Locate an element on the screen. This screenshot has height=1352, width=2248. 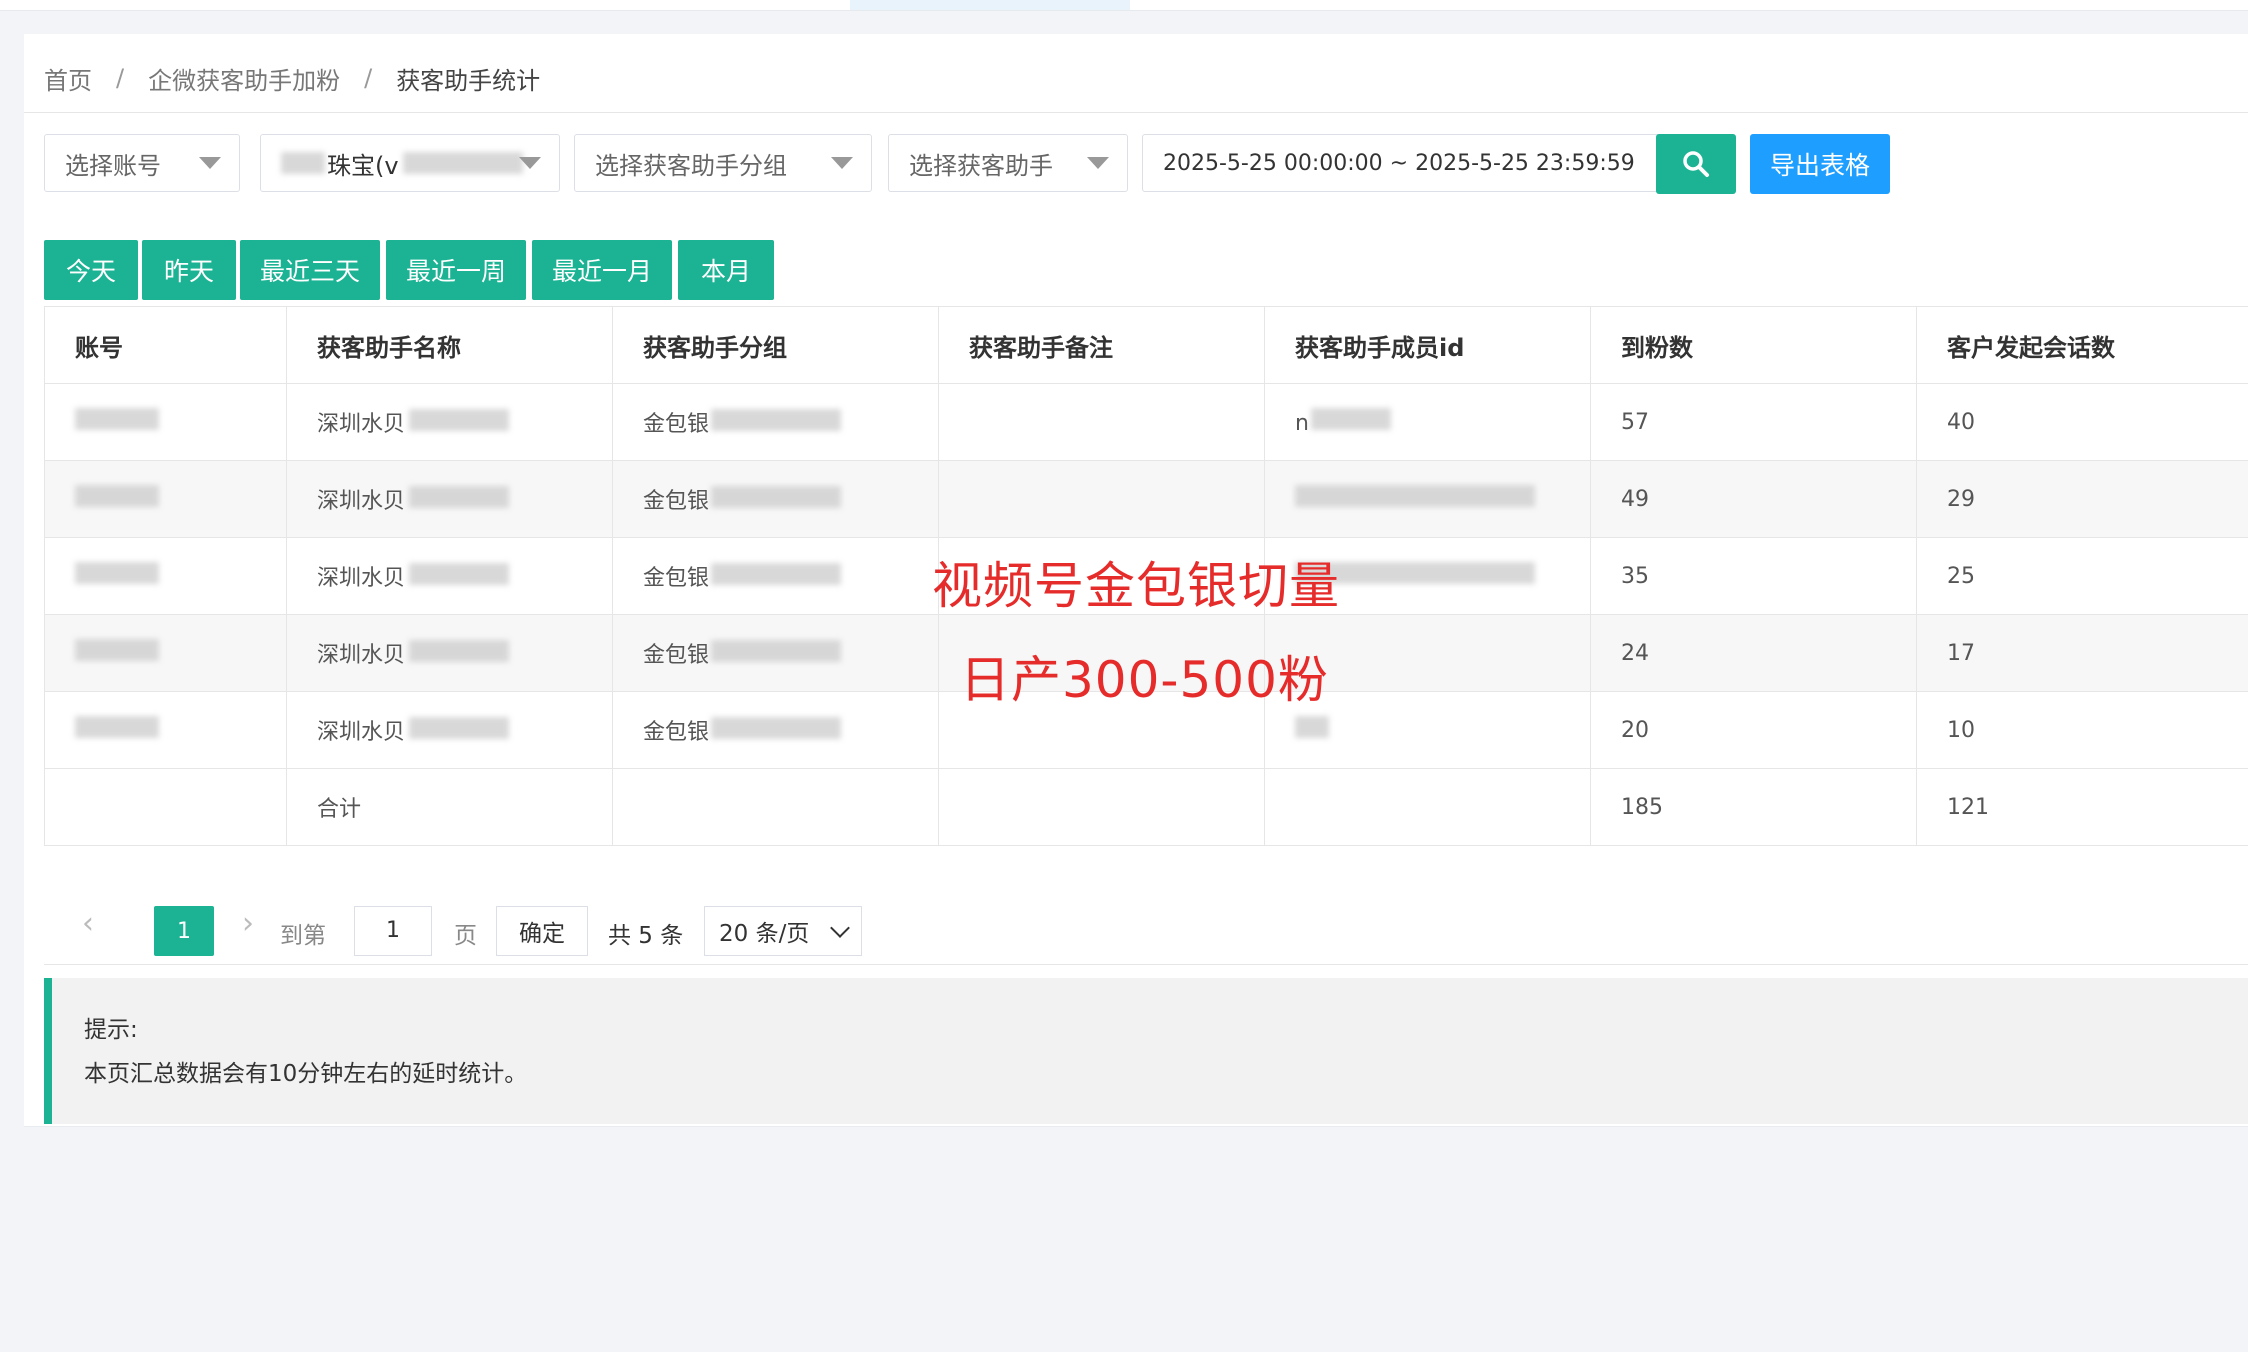
member-id-text: n is located at coordinates (1302, 423).